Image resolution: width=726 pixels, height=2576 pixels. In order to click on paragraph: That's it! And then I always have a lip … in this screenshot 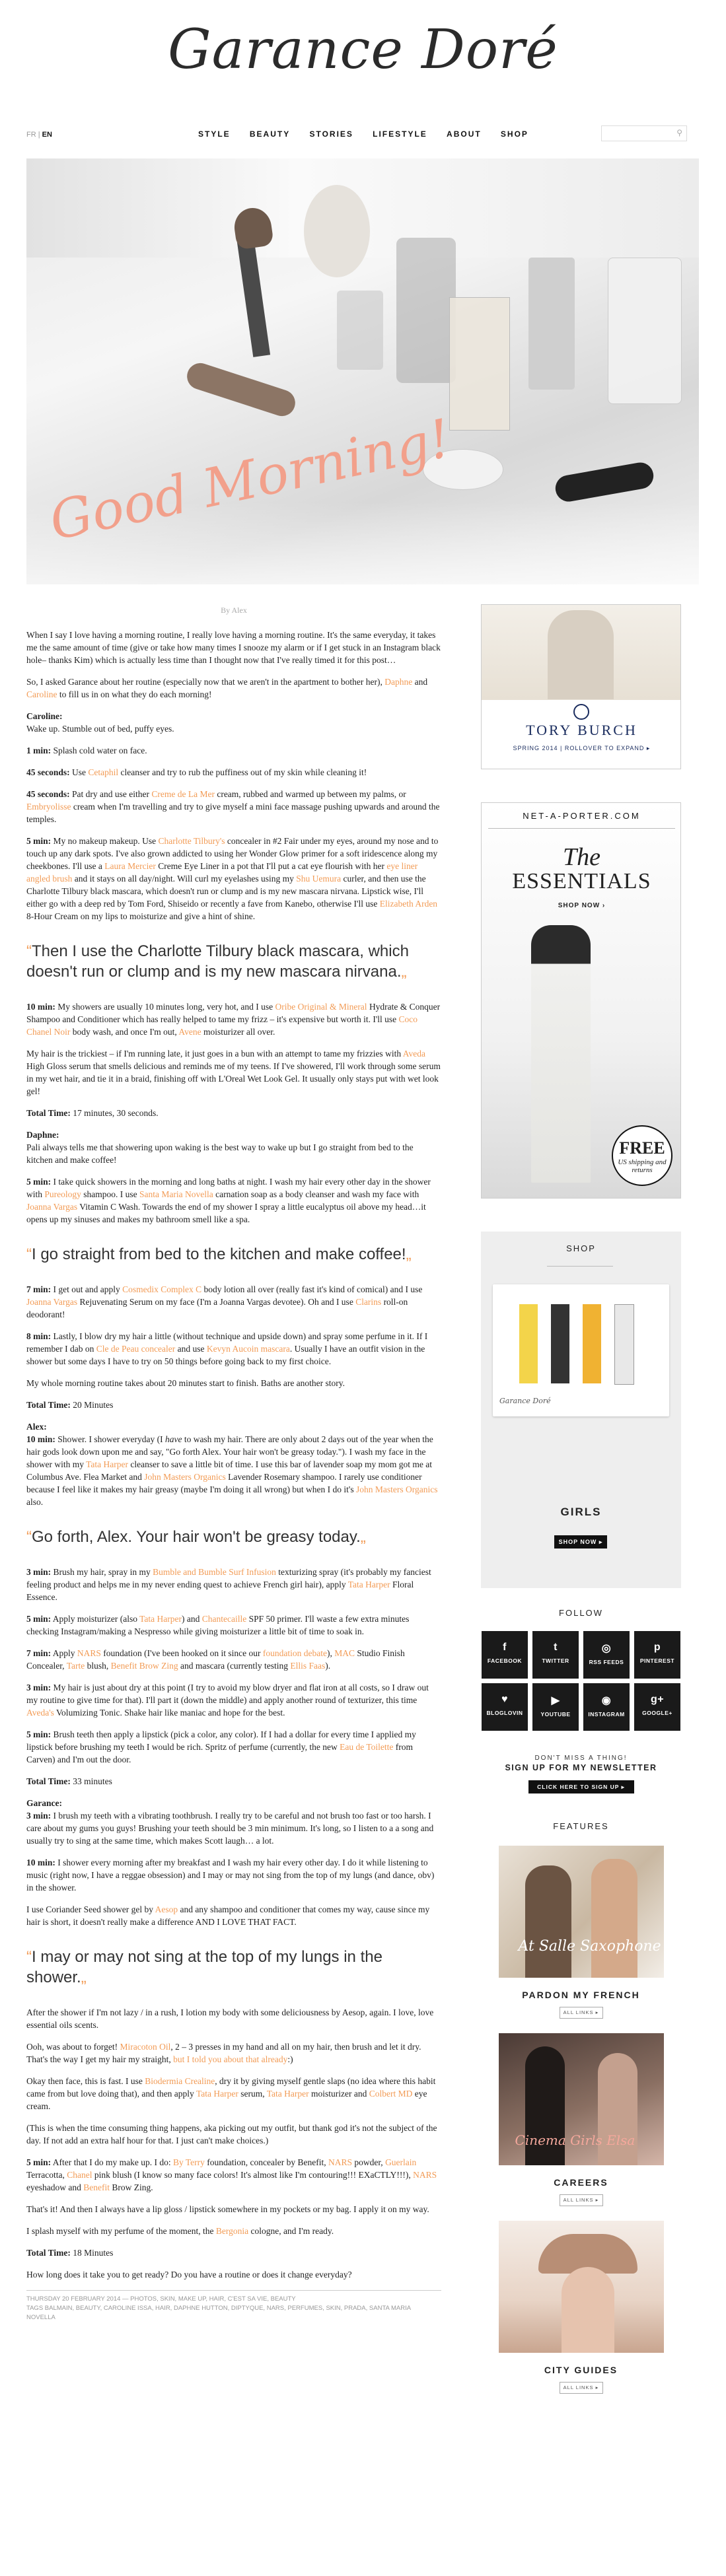, I will do `click(227, 2209)`.